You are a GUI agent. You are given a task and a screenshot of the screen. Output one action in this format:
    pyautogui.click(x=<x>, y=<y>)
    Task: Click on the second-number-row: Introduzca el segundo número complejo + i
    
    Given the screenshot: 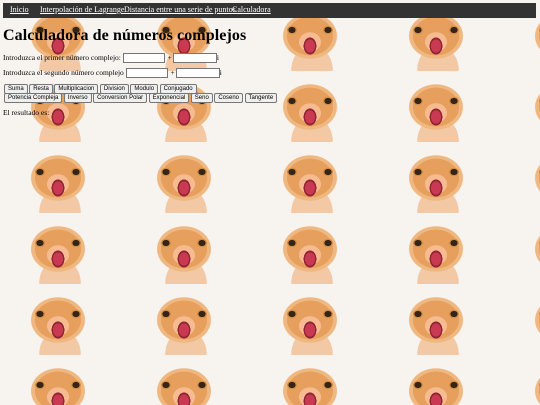 What is the action you would take?
    pyautogui.click(x=112, y=73)
    